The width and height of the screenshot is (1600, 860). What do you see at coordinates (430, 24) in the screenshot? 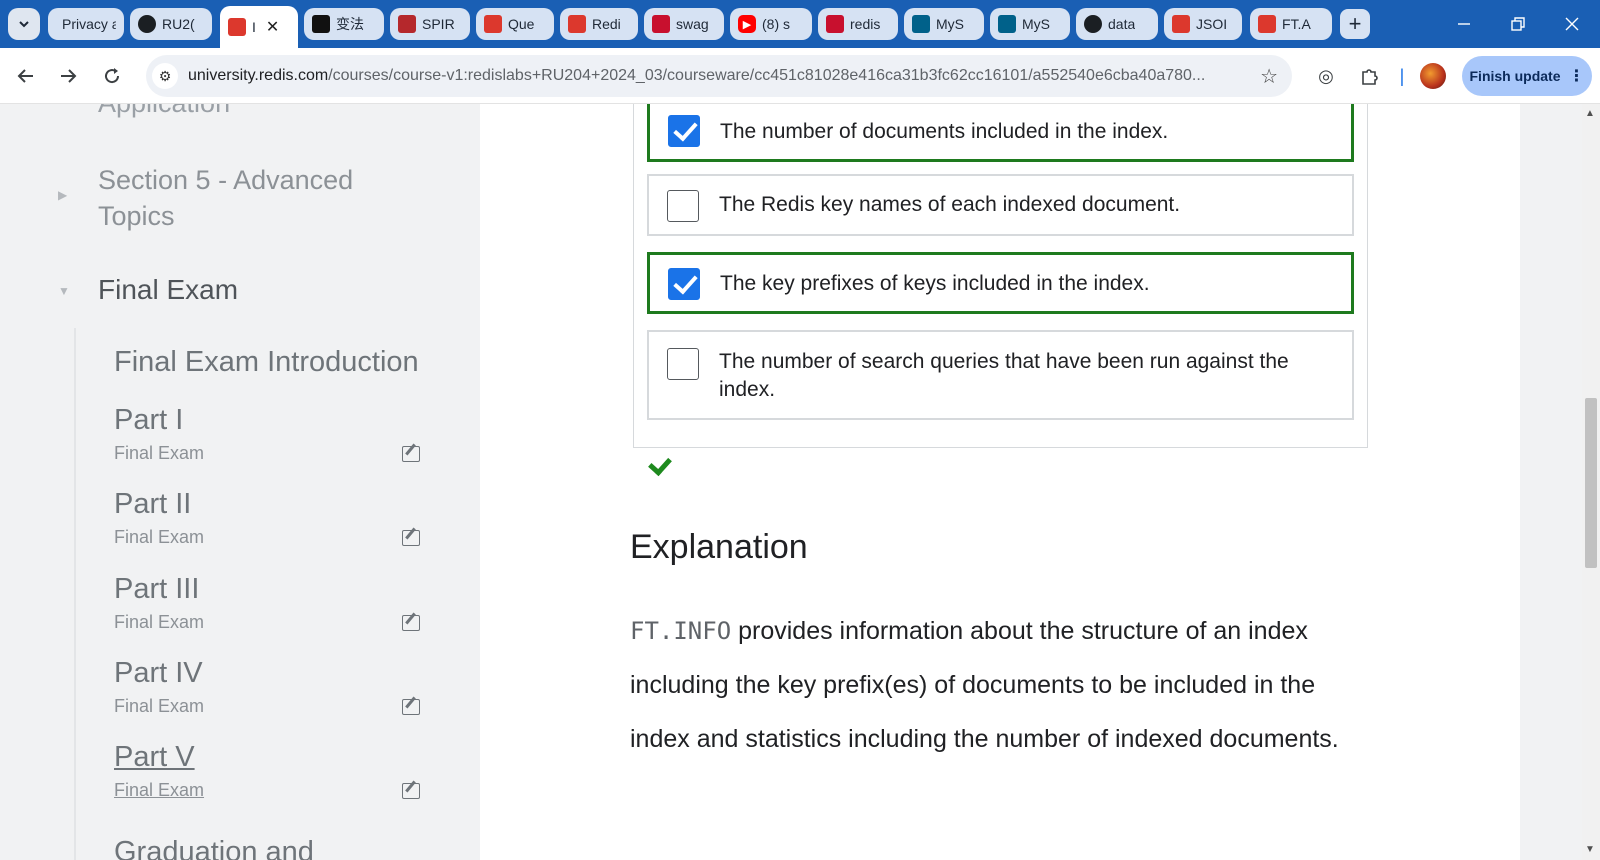
I see `tab-4: SPIR` at bounding box center [430, 24].